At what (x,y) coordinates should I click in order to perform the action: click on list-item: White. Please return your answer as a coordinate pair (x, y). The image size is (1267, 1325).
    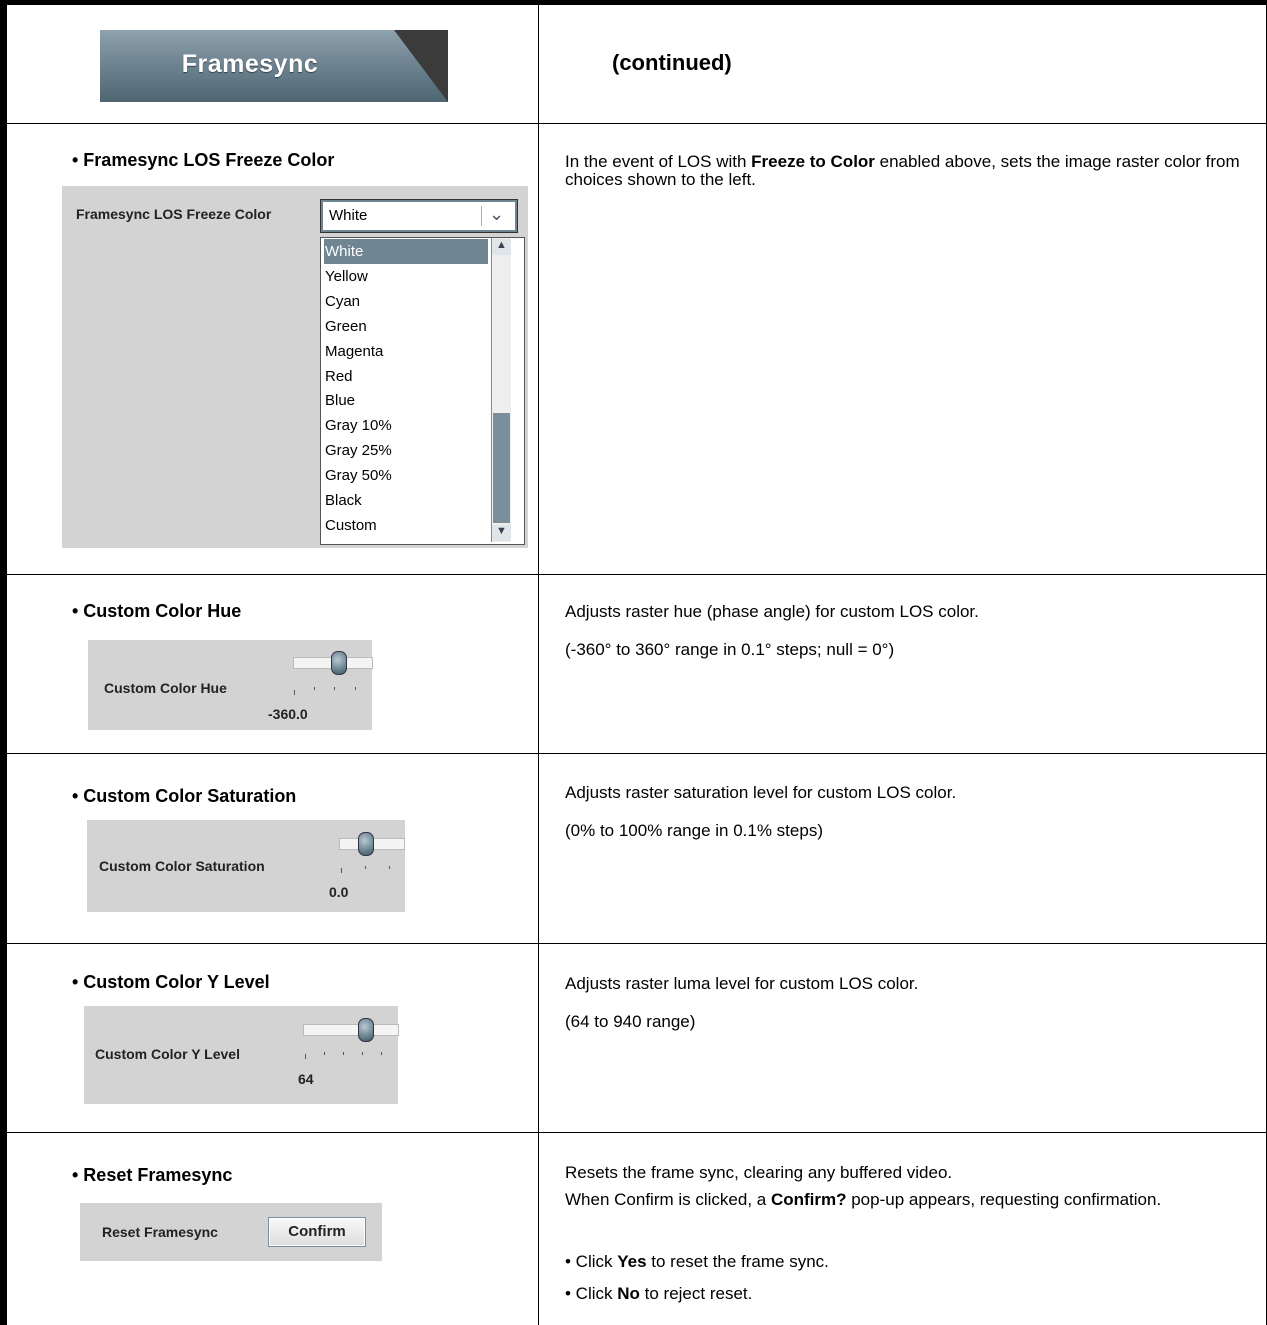
    Looking at the image, I should click on (406, 251).